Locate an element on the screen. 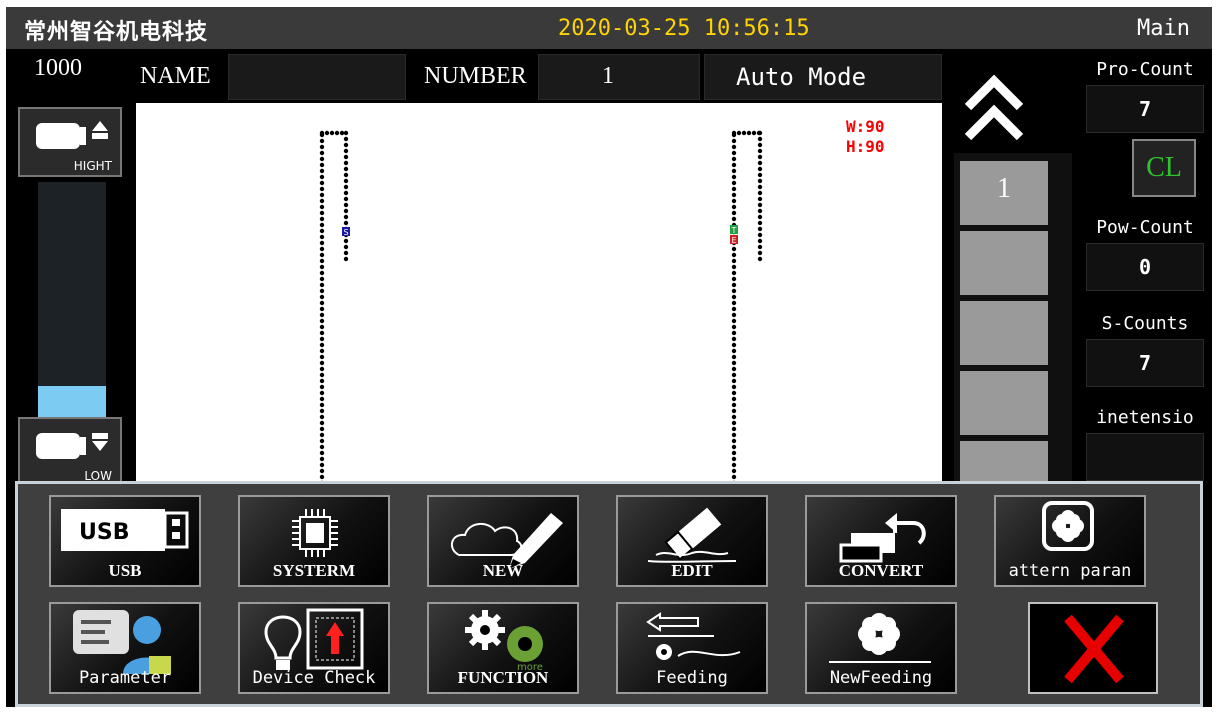  s-counts-value: 7 is located at coordinates (1145, 363).